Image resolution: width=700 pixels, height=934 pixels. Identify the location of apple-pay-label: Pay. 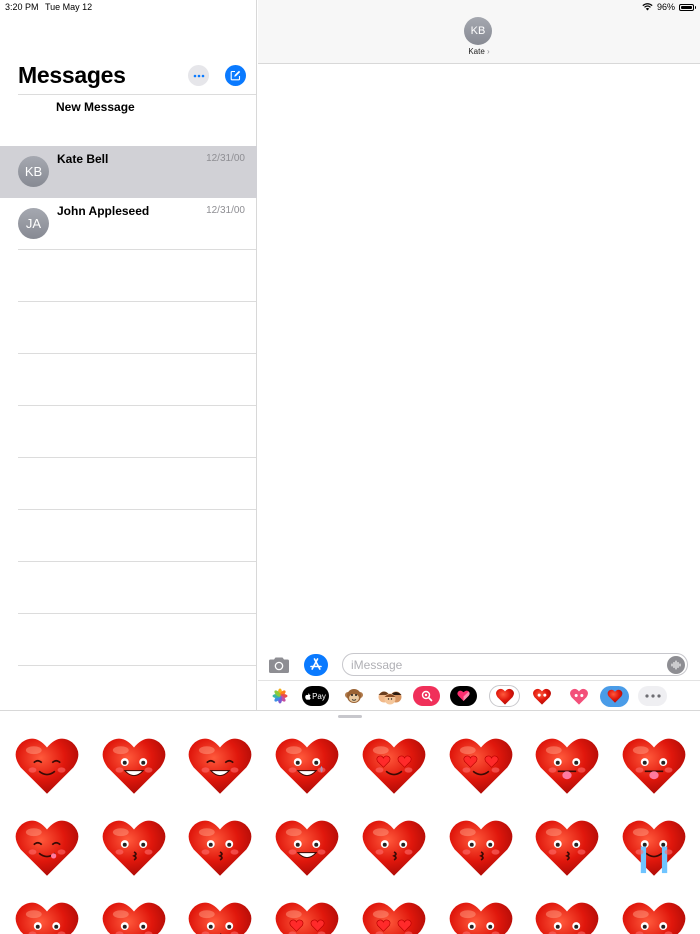
(319, 696).